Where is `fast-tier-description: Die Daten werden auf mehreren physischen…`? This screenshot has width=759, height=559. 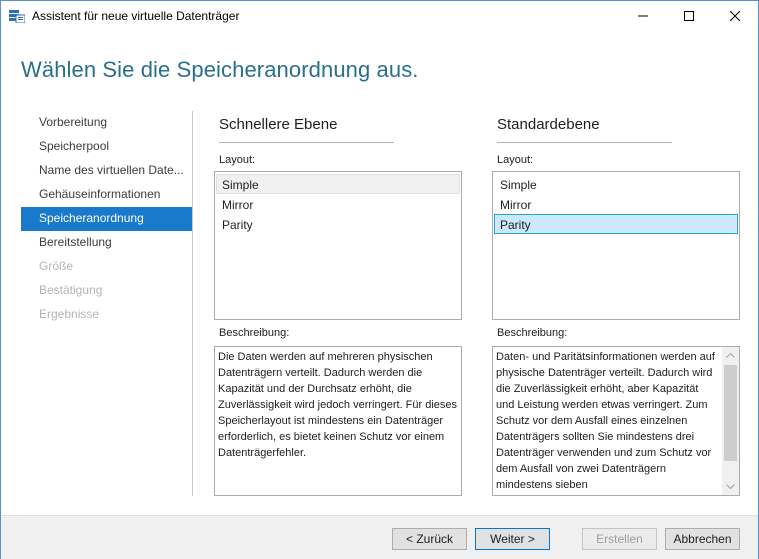
fast-tier-description: Die Daten werden auf mehreren physischen… is located at coordinates (338, 421).